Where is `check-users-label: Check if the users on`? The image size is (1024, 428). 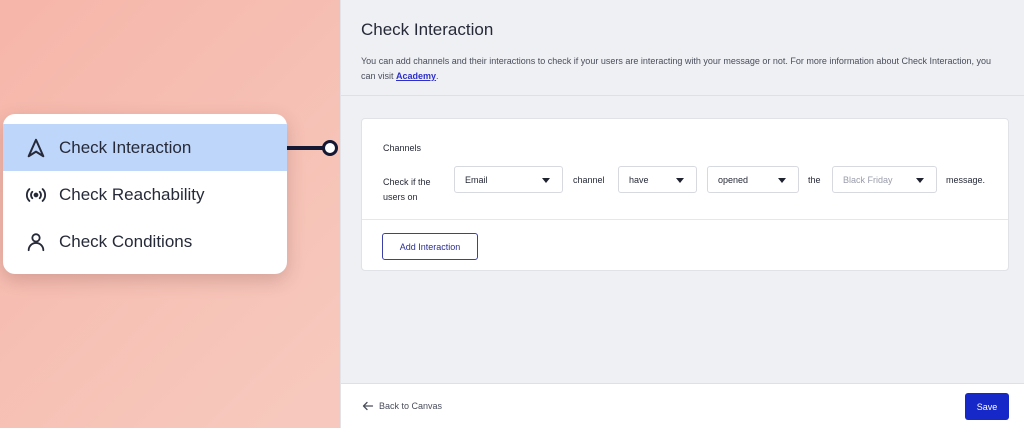 check-users-label: Check if the users on is located at coordinates (407, 189).